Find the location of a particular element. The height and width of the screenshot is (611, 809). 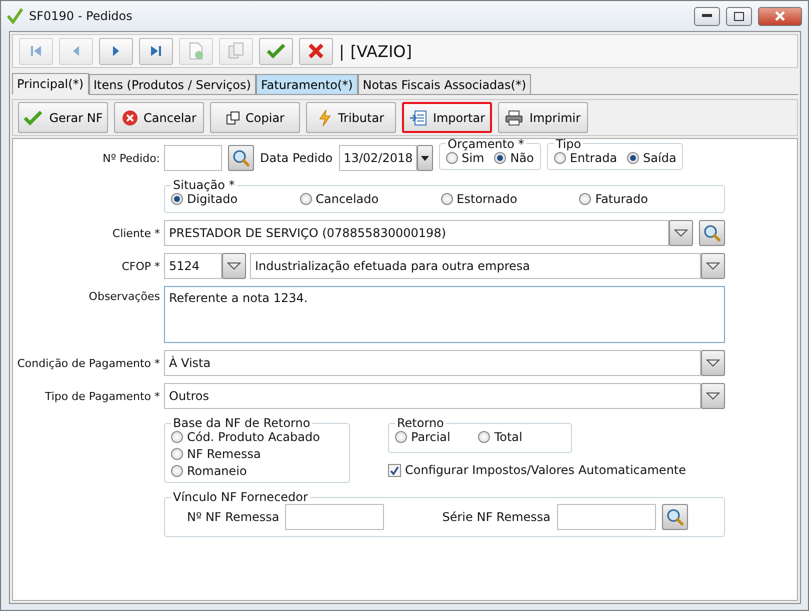

radio-button: Sim is located at coordinates (465, 157).